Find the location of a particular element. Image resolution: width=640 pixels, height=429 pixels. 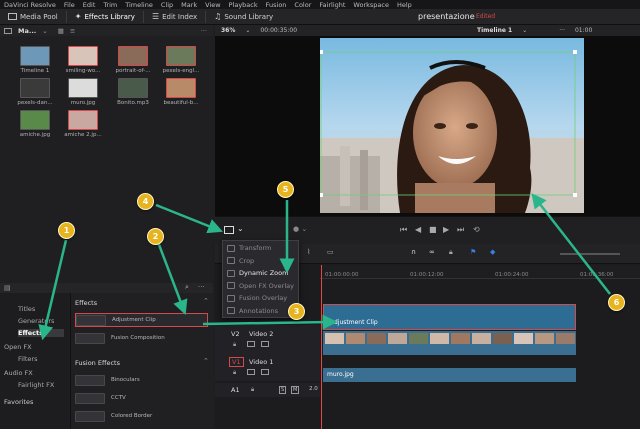

effects-tree-item: Titles is located at coordinates (41, 309).